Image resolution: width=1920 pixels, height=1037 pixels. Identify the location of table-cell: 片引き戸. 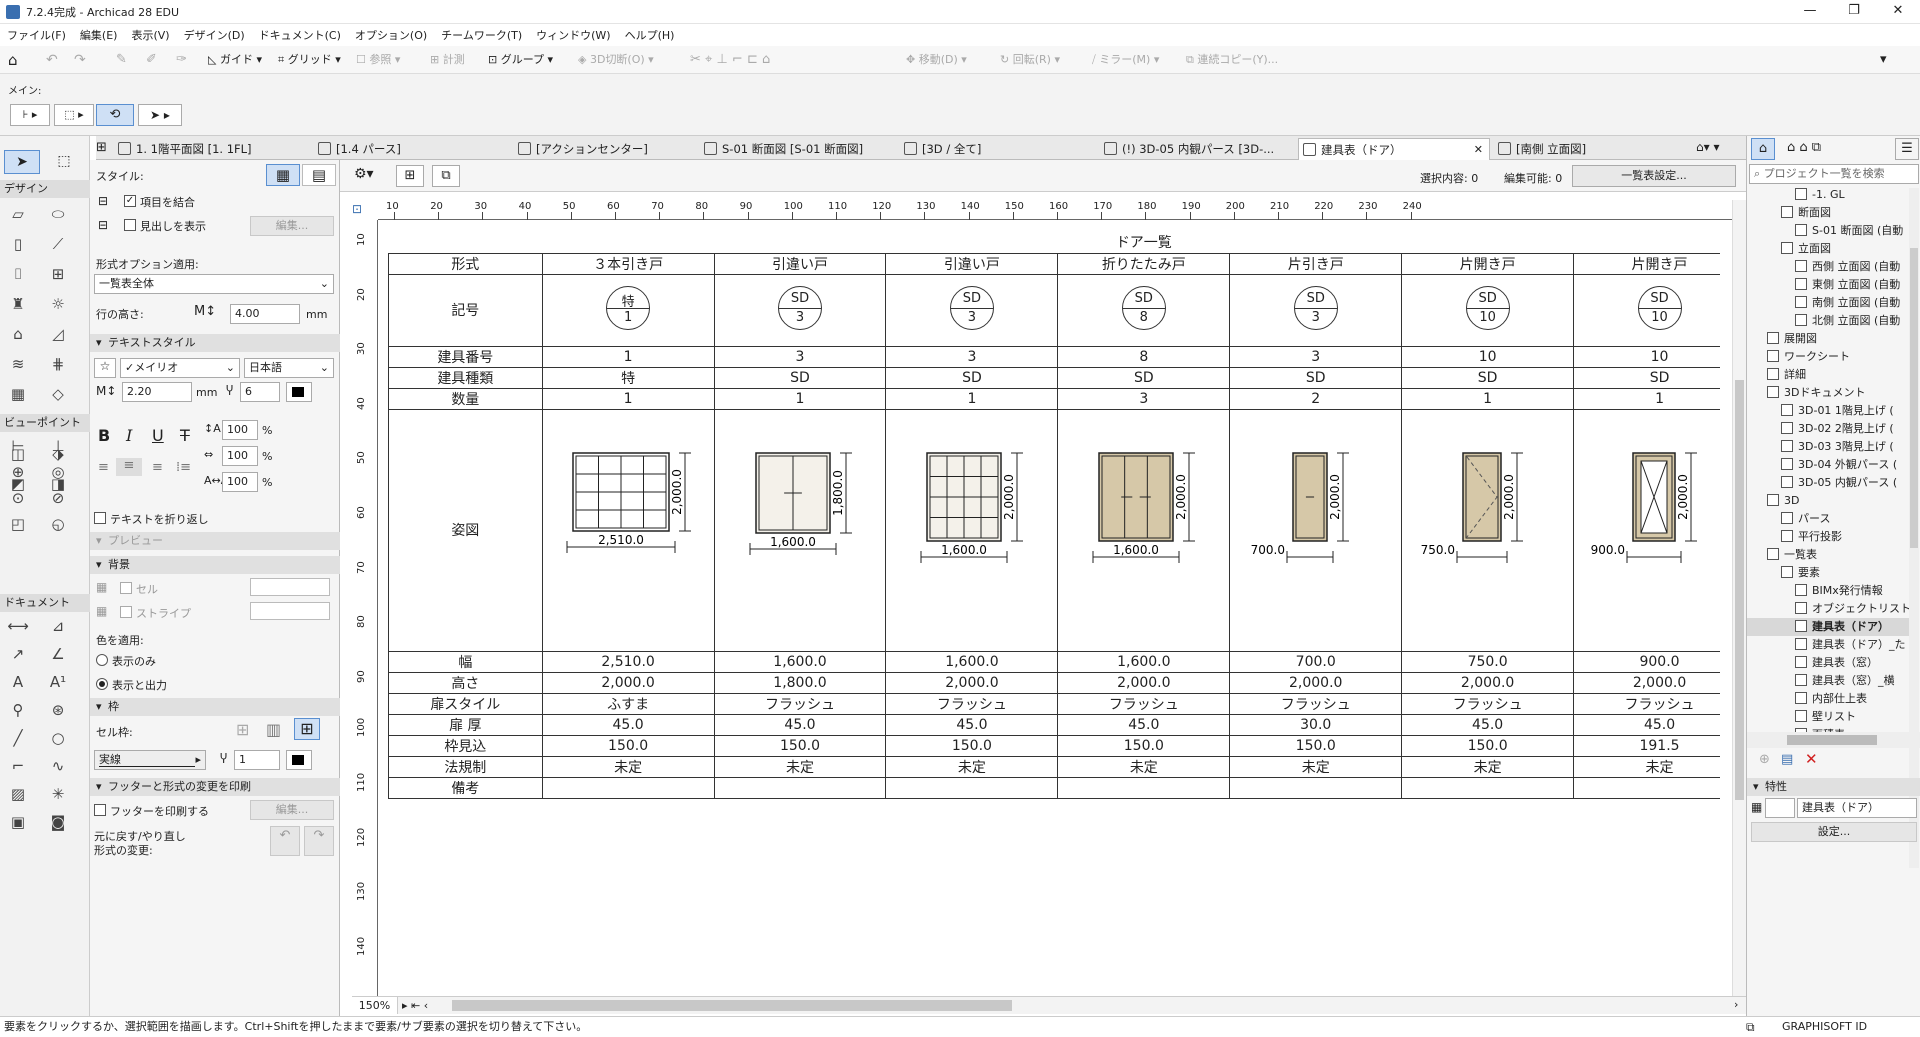
(1316, 263).